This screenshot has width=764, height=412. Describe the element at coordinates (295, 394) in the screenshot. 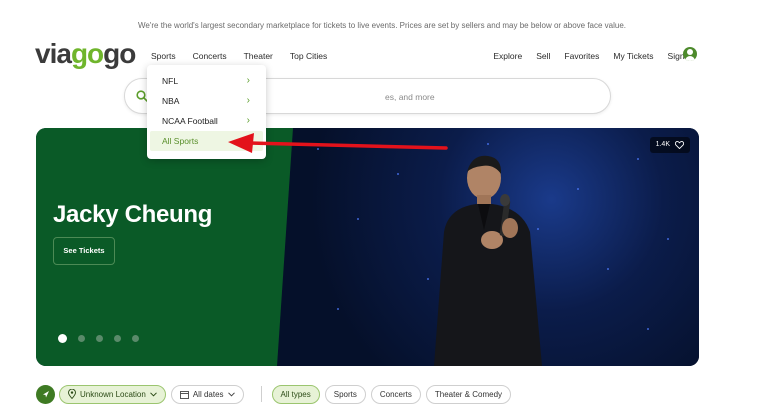

I see `type-filter-all-types: All types` at that location.